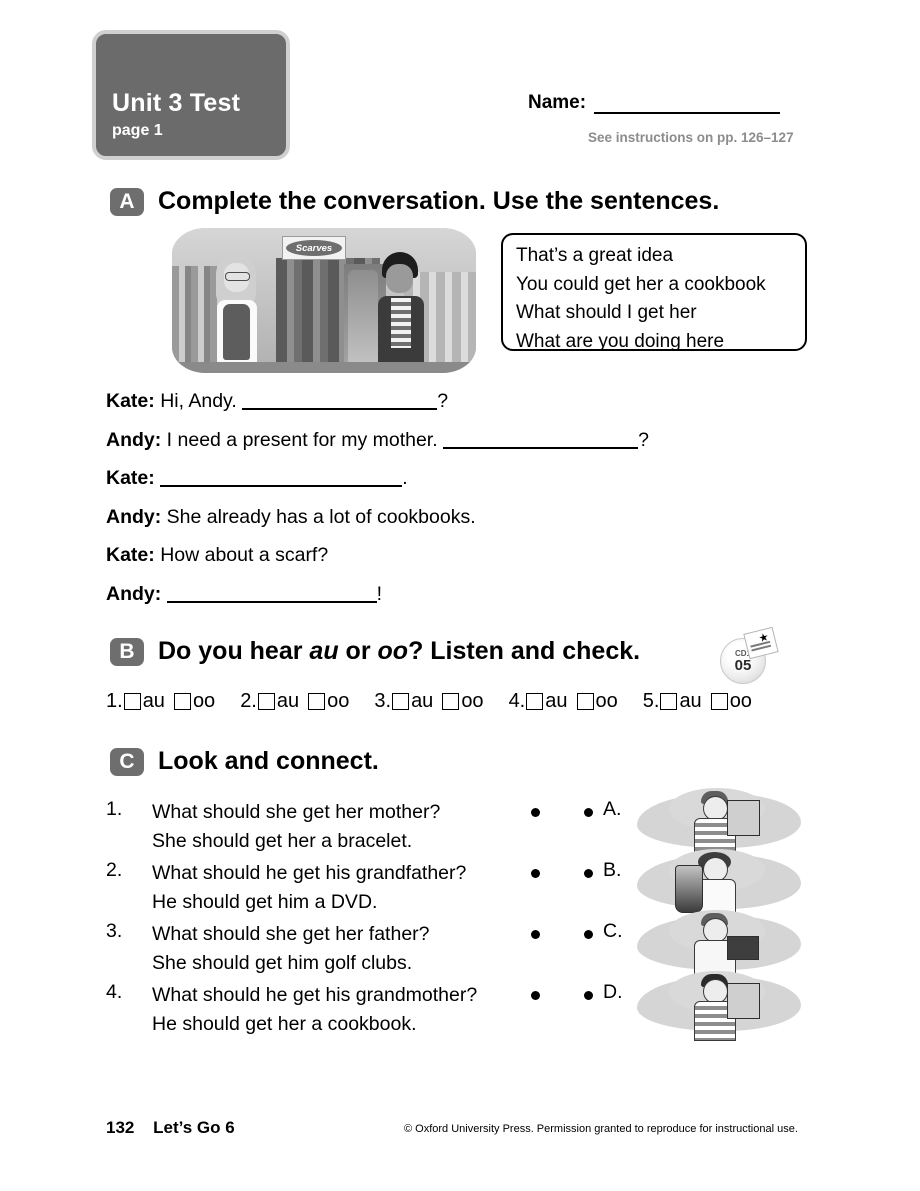 This screenshot has width=920, height=1191. I want to click on question-line-2: She should get him golf clubs., so click(282, 963).